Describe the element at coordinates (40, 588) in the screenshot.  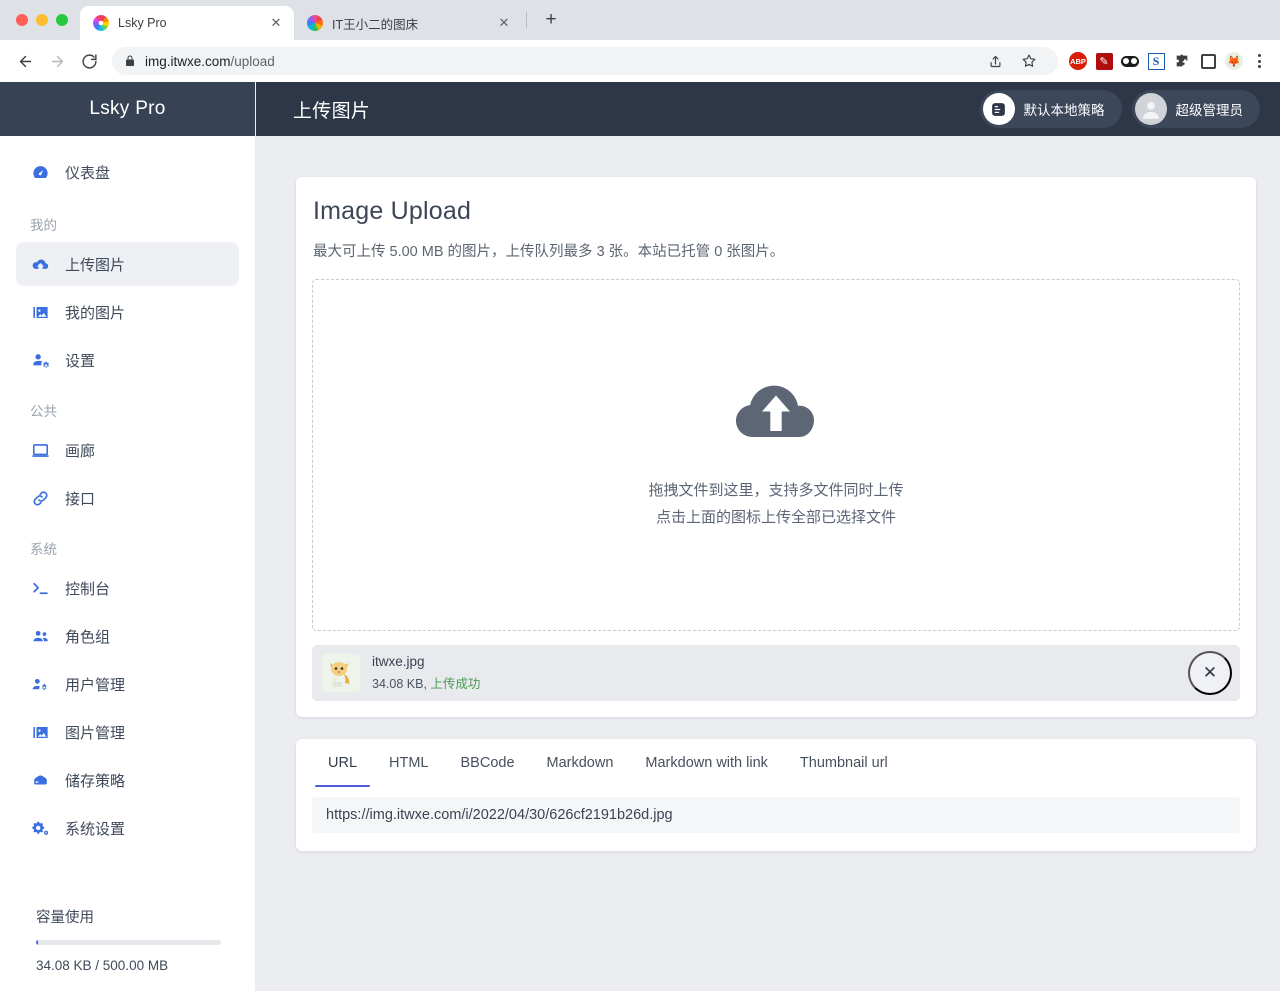
I see `terminal-prompt-icon` at that location.